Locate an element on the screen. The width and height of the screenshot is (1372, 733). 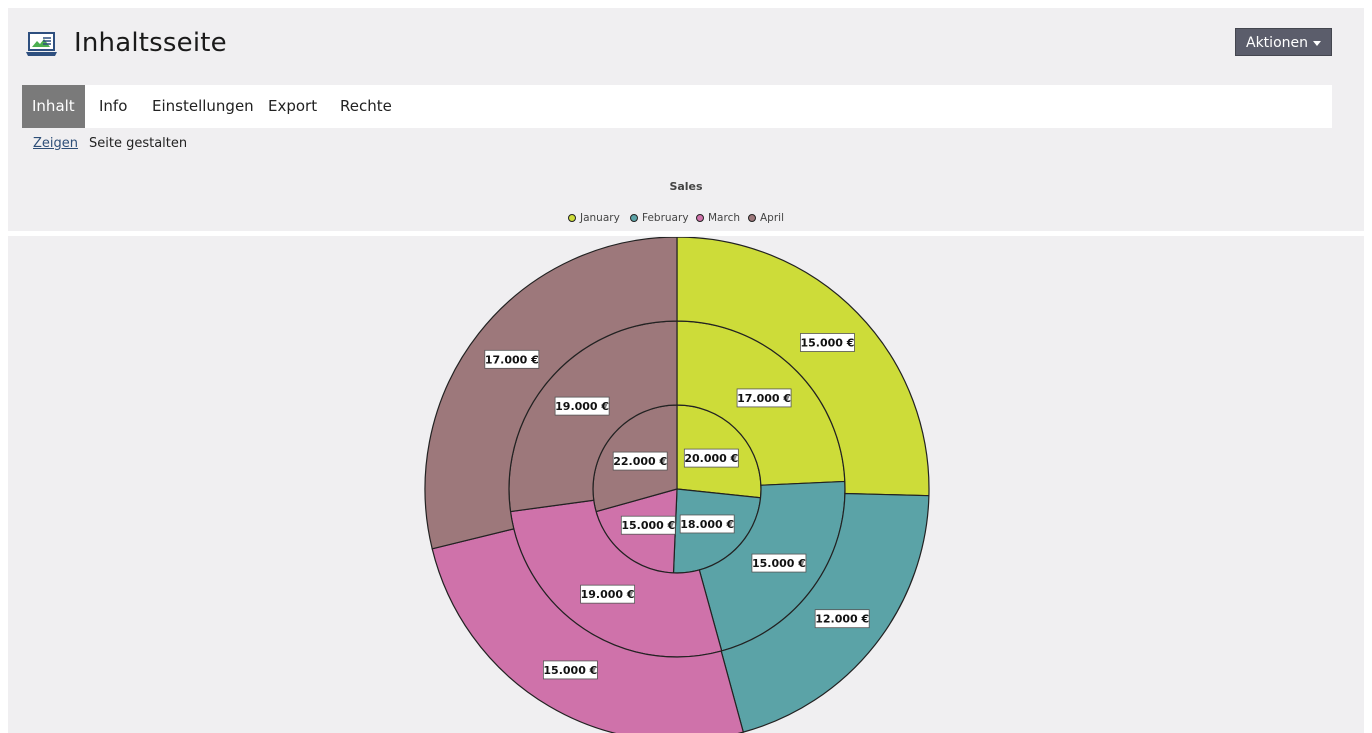
data-label-ring-1-april: 22.000 € is located at coordinates (640, 461).